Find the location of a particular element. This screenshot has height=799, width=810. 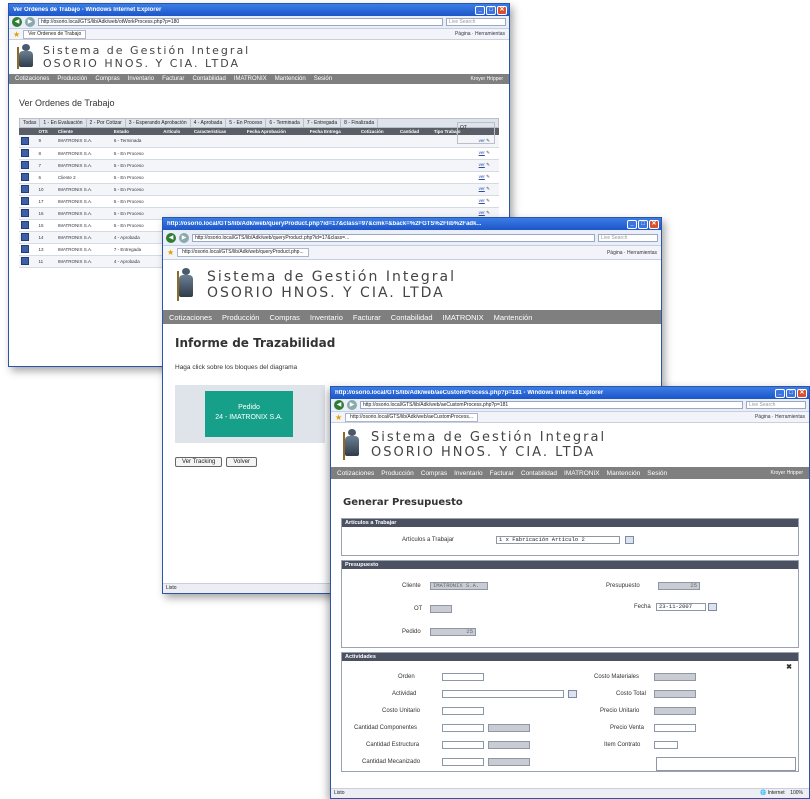

delete-icon: ✖ is located at coordinates (789, 667).